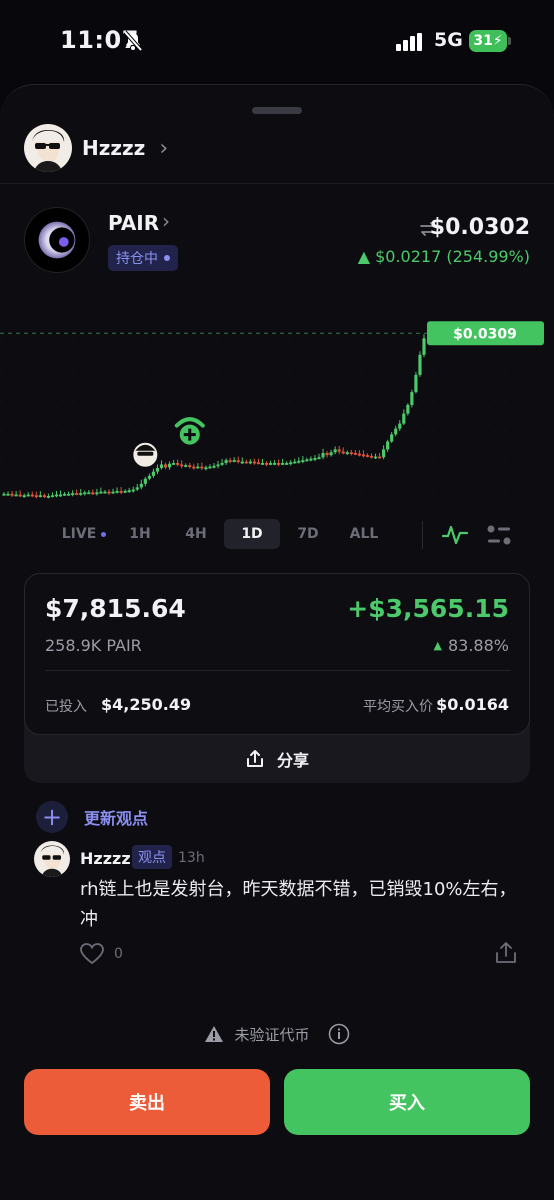  I want to click on range-divider, so click(422, 535).